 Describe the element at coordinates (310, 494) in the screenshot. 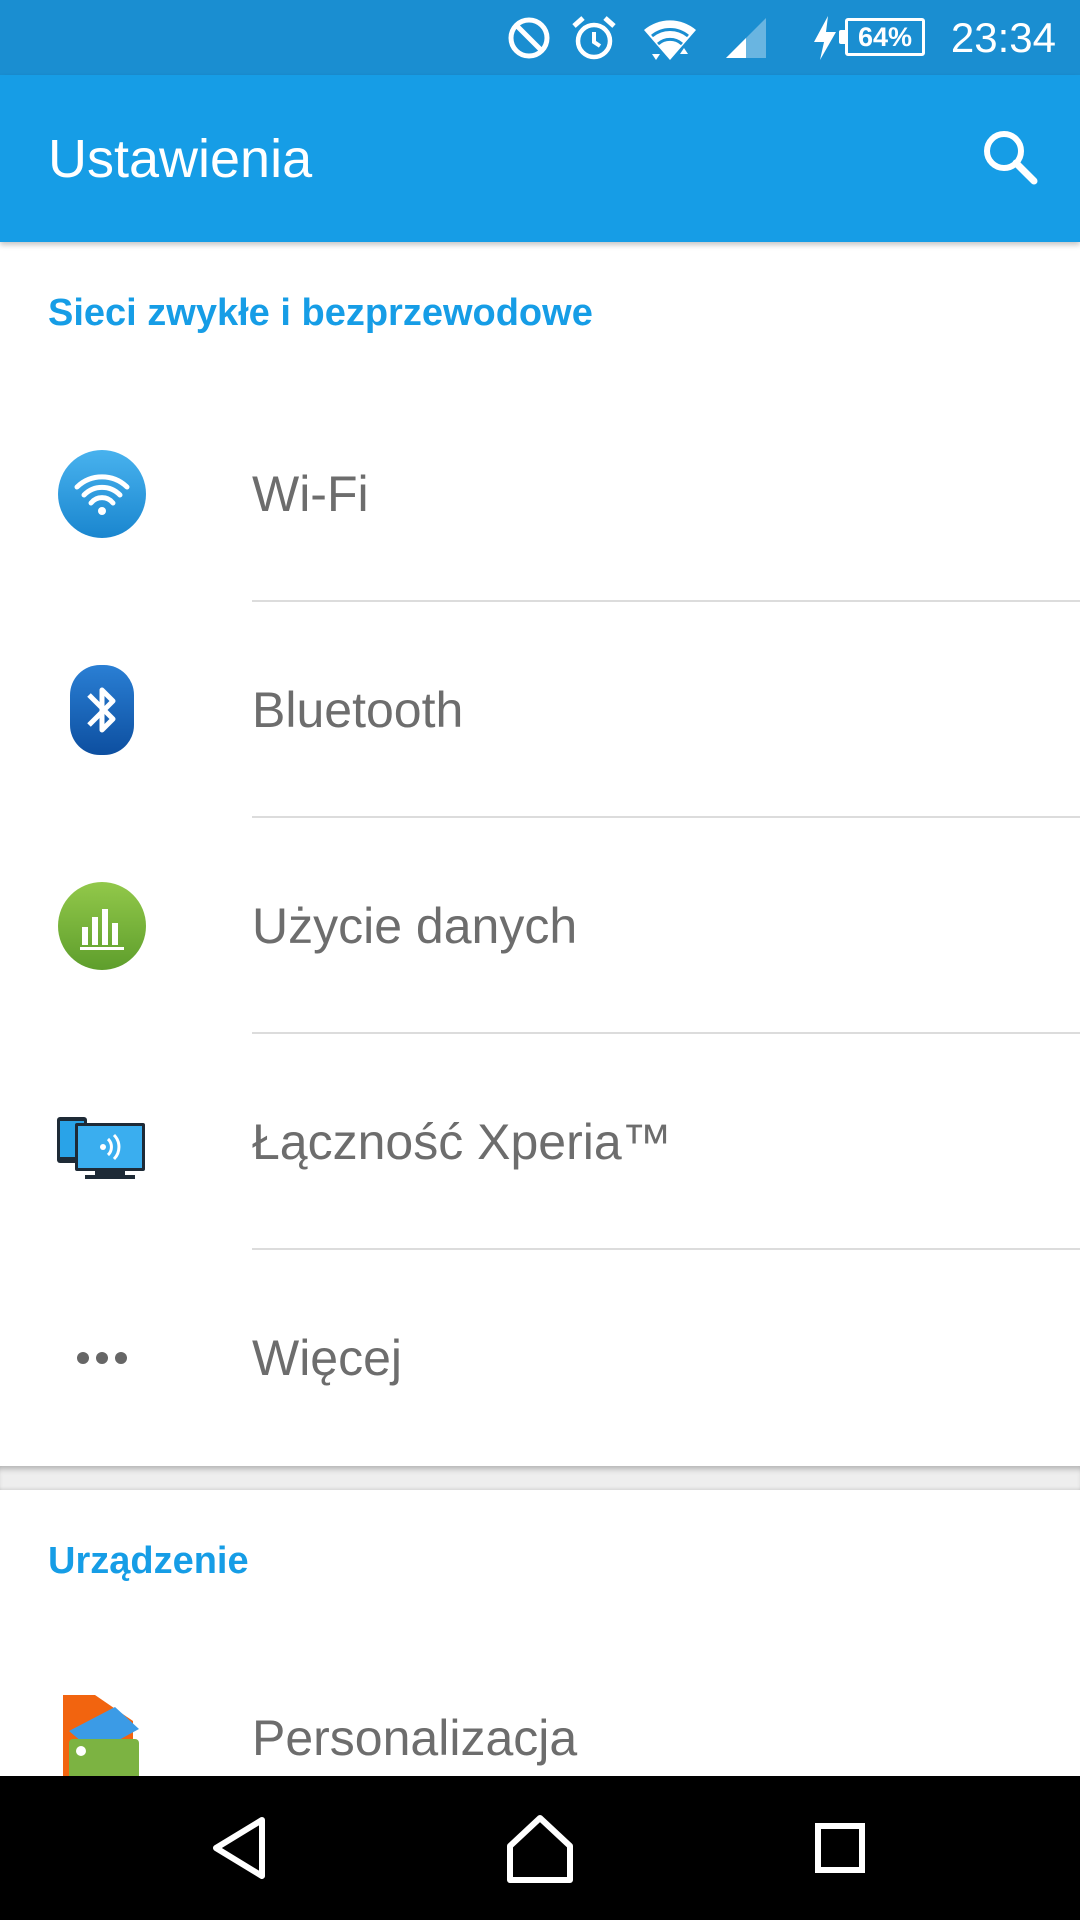

I see `settings-item-label: Wi-Fi` at that location.